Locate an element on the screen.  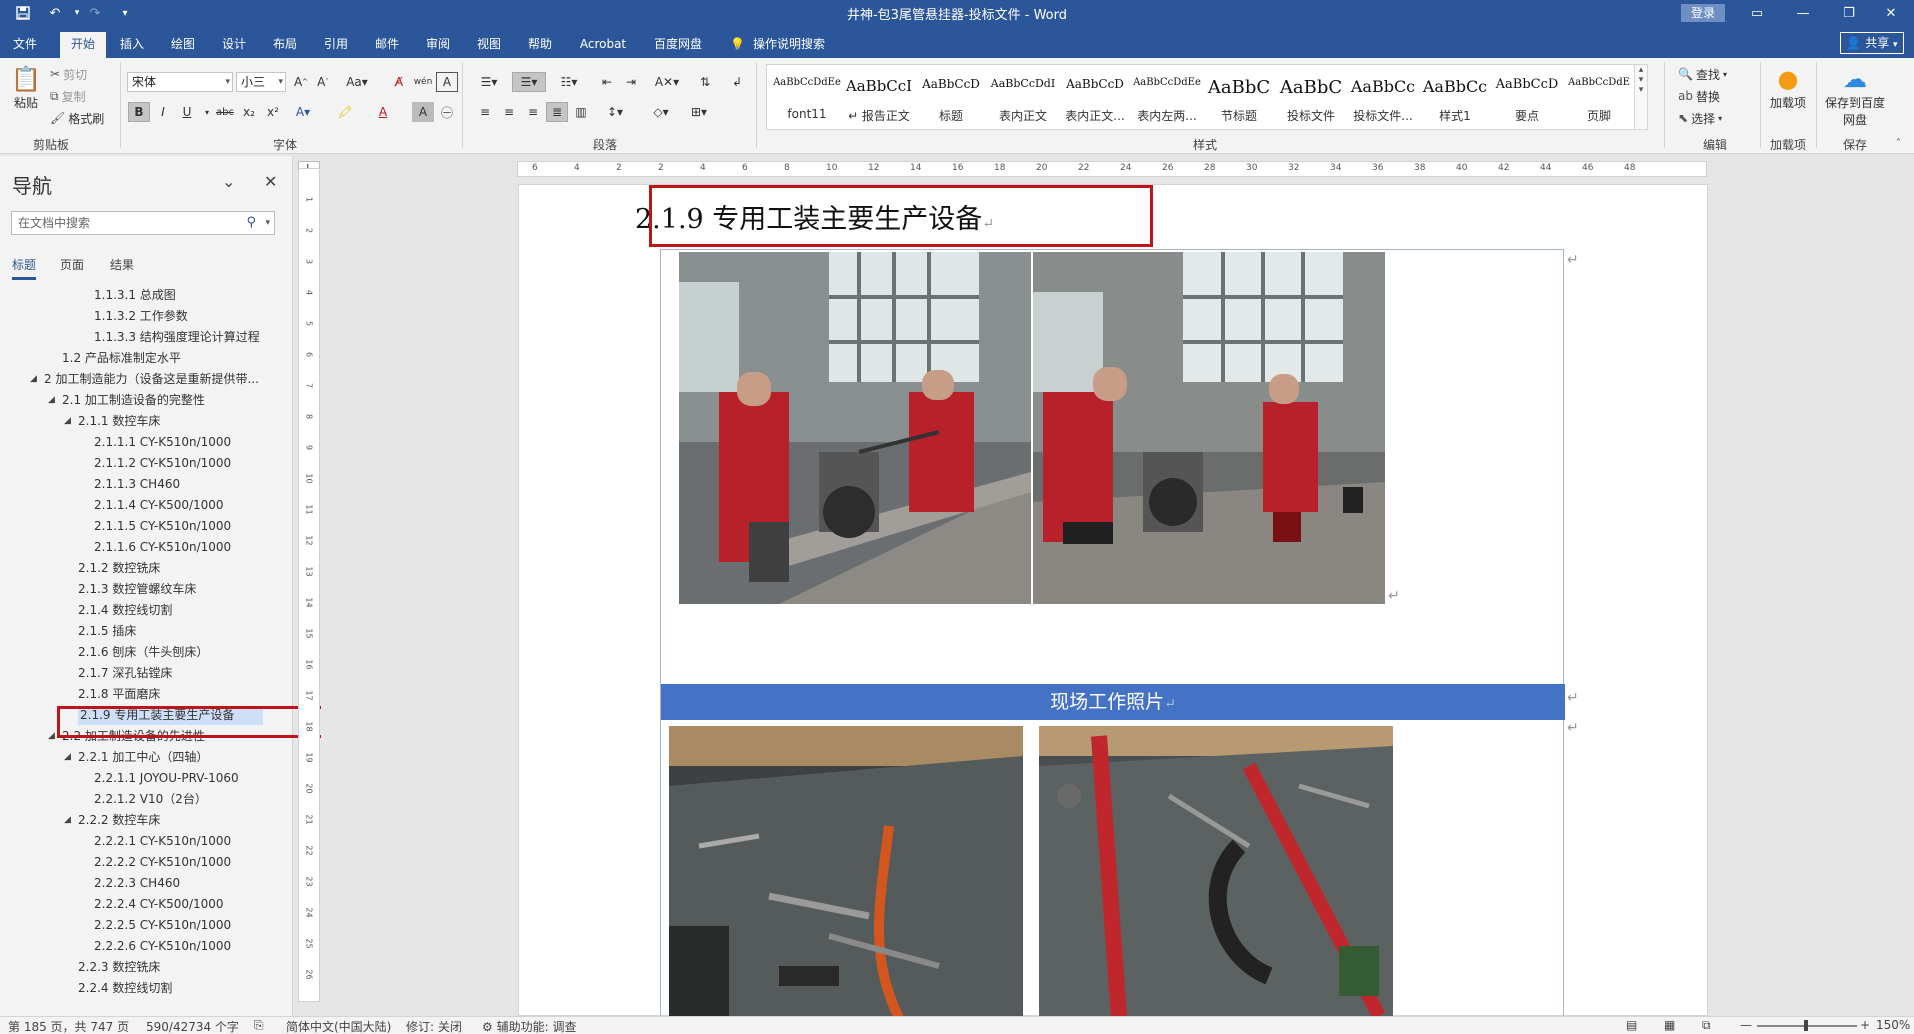
borders-icon: ⊞▾ is located at coordinates (699, 112).